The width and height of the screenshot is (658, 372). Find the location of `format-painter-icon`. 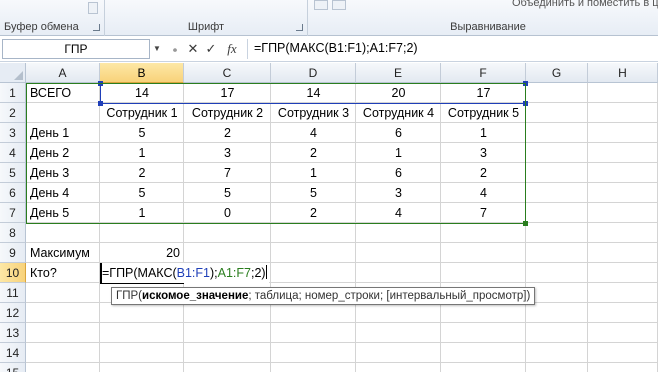

format-painter-icon is located at coordinates (93, 8).